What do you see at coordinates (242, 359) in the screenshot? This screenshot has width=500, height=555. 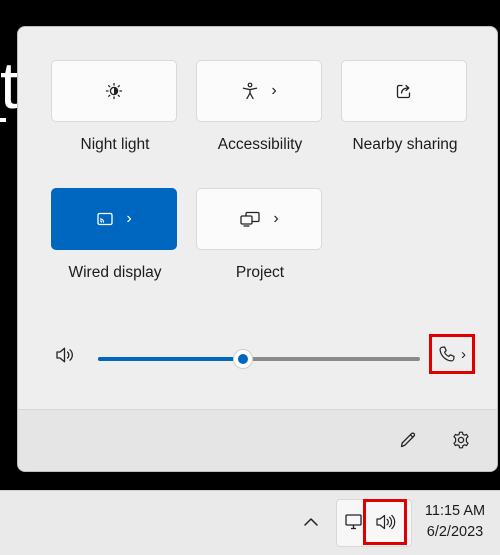 I see `volume-slider-thumb` at bounding box center [242, 359].